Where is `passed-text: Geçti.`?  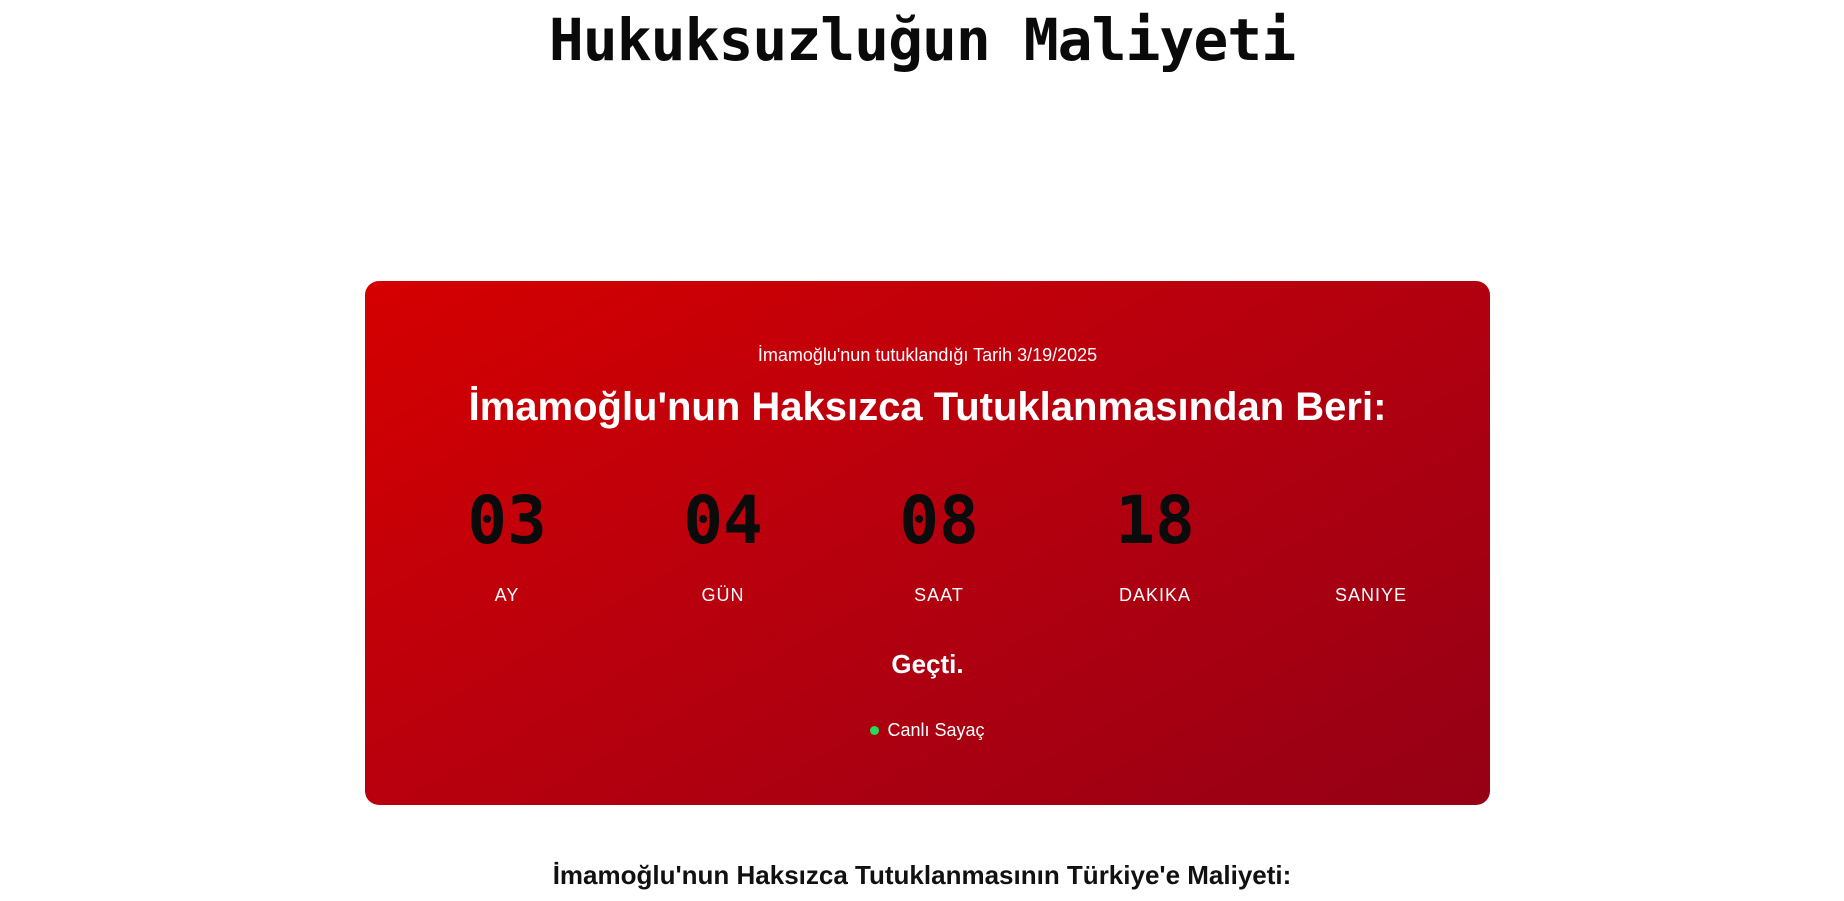
passed-text: Geçti. is located at coordinates (927, 664).